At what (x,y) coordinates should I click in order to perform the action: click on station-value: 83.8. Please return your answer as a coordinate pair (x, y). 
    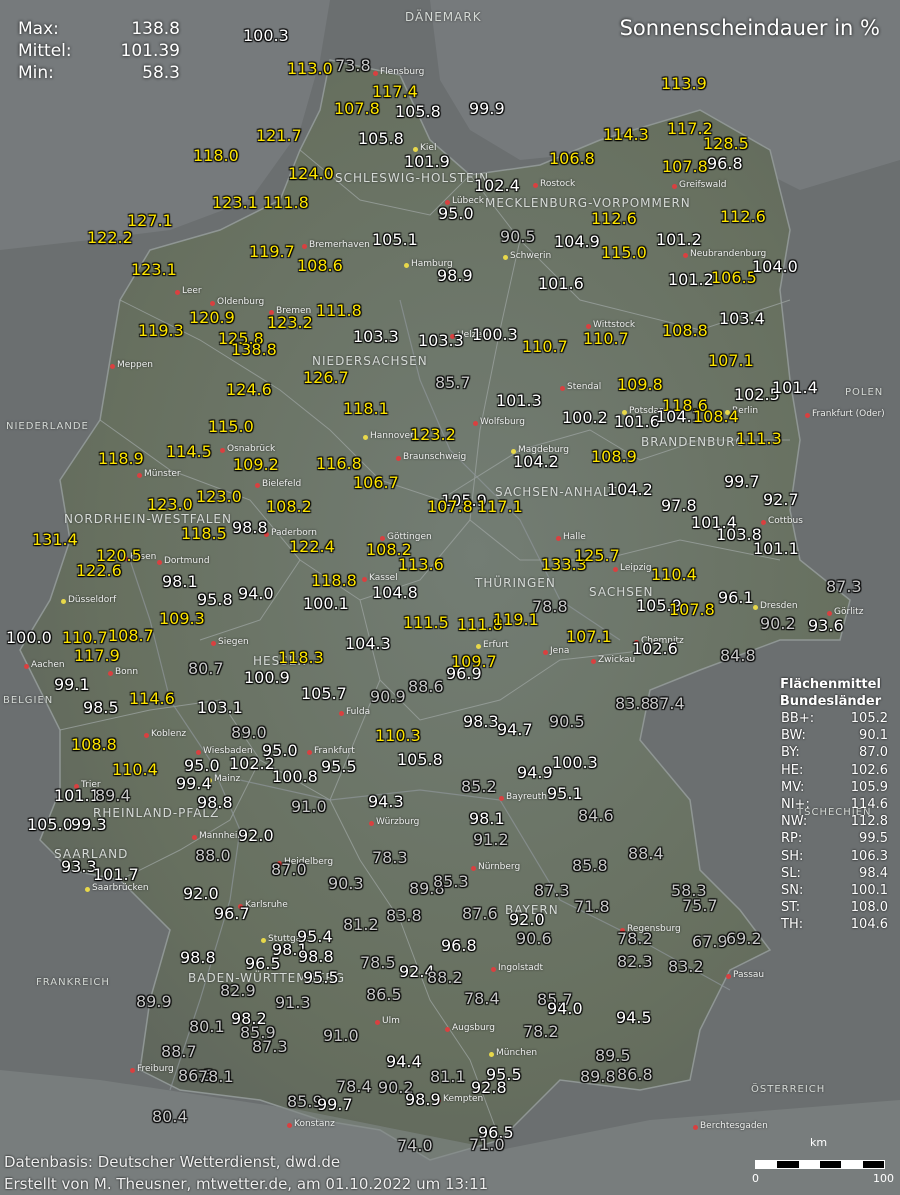
    Looking at the image, I should click on (404, 915).